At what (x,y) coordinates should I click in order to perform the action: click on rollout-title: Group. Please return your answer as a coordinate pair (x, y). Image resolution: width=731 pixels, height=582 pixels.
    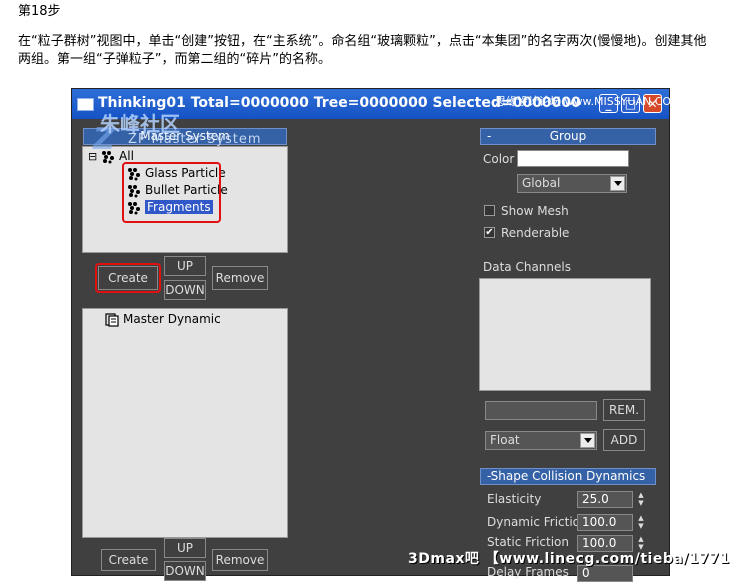
    Looking at the image, I should click on (568, 136).